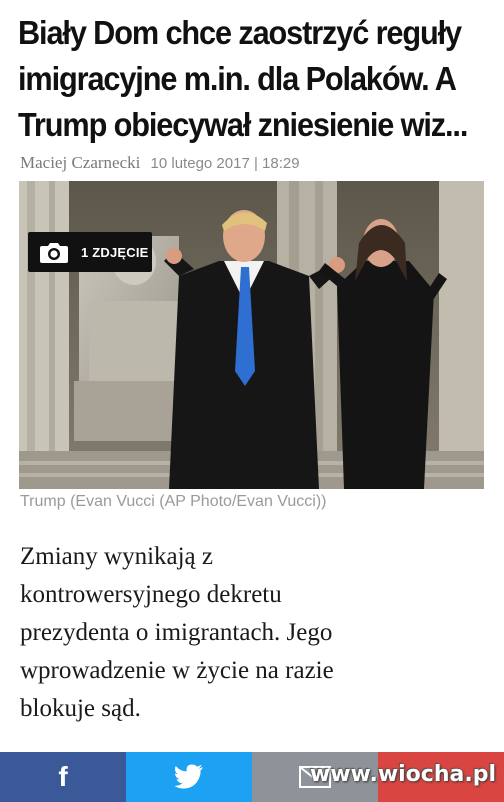 The height and width of the screenshot is (802, 504). What do you see at coordinates (173, 501) in the screenshot?
I see `photo-caption: Trump (Evan Vucci (AP Photo/Evan Vucci))` at bounding box center [173, 501].